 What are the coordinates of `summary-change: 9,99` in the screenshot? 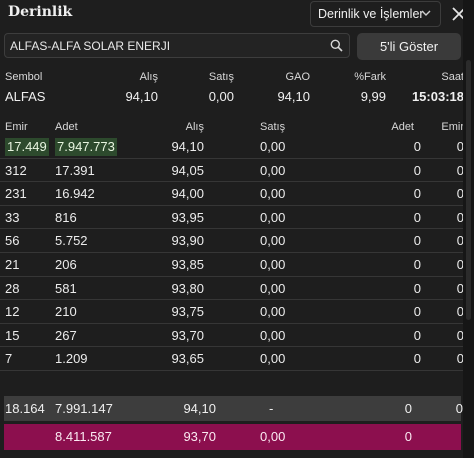 It's located at (373, 96).